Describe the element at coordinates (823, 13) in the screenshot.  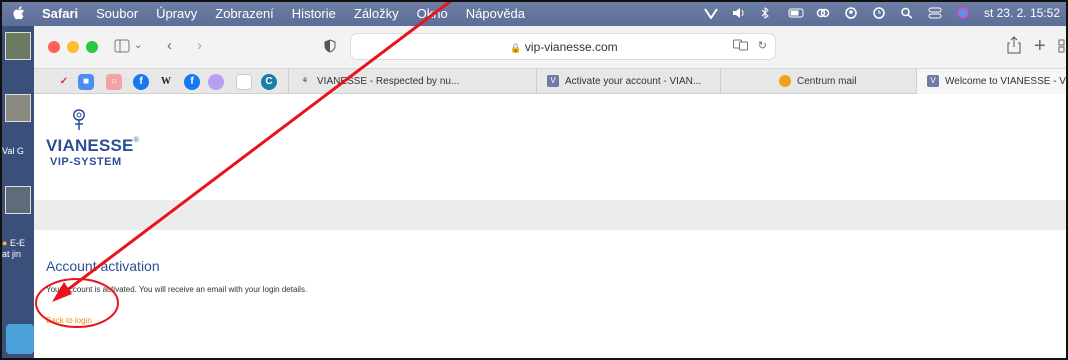
I see `link-icon` at that location.